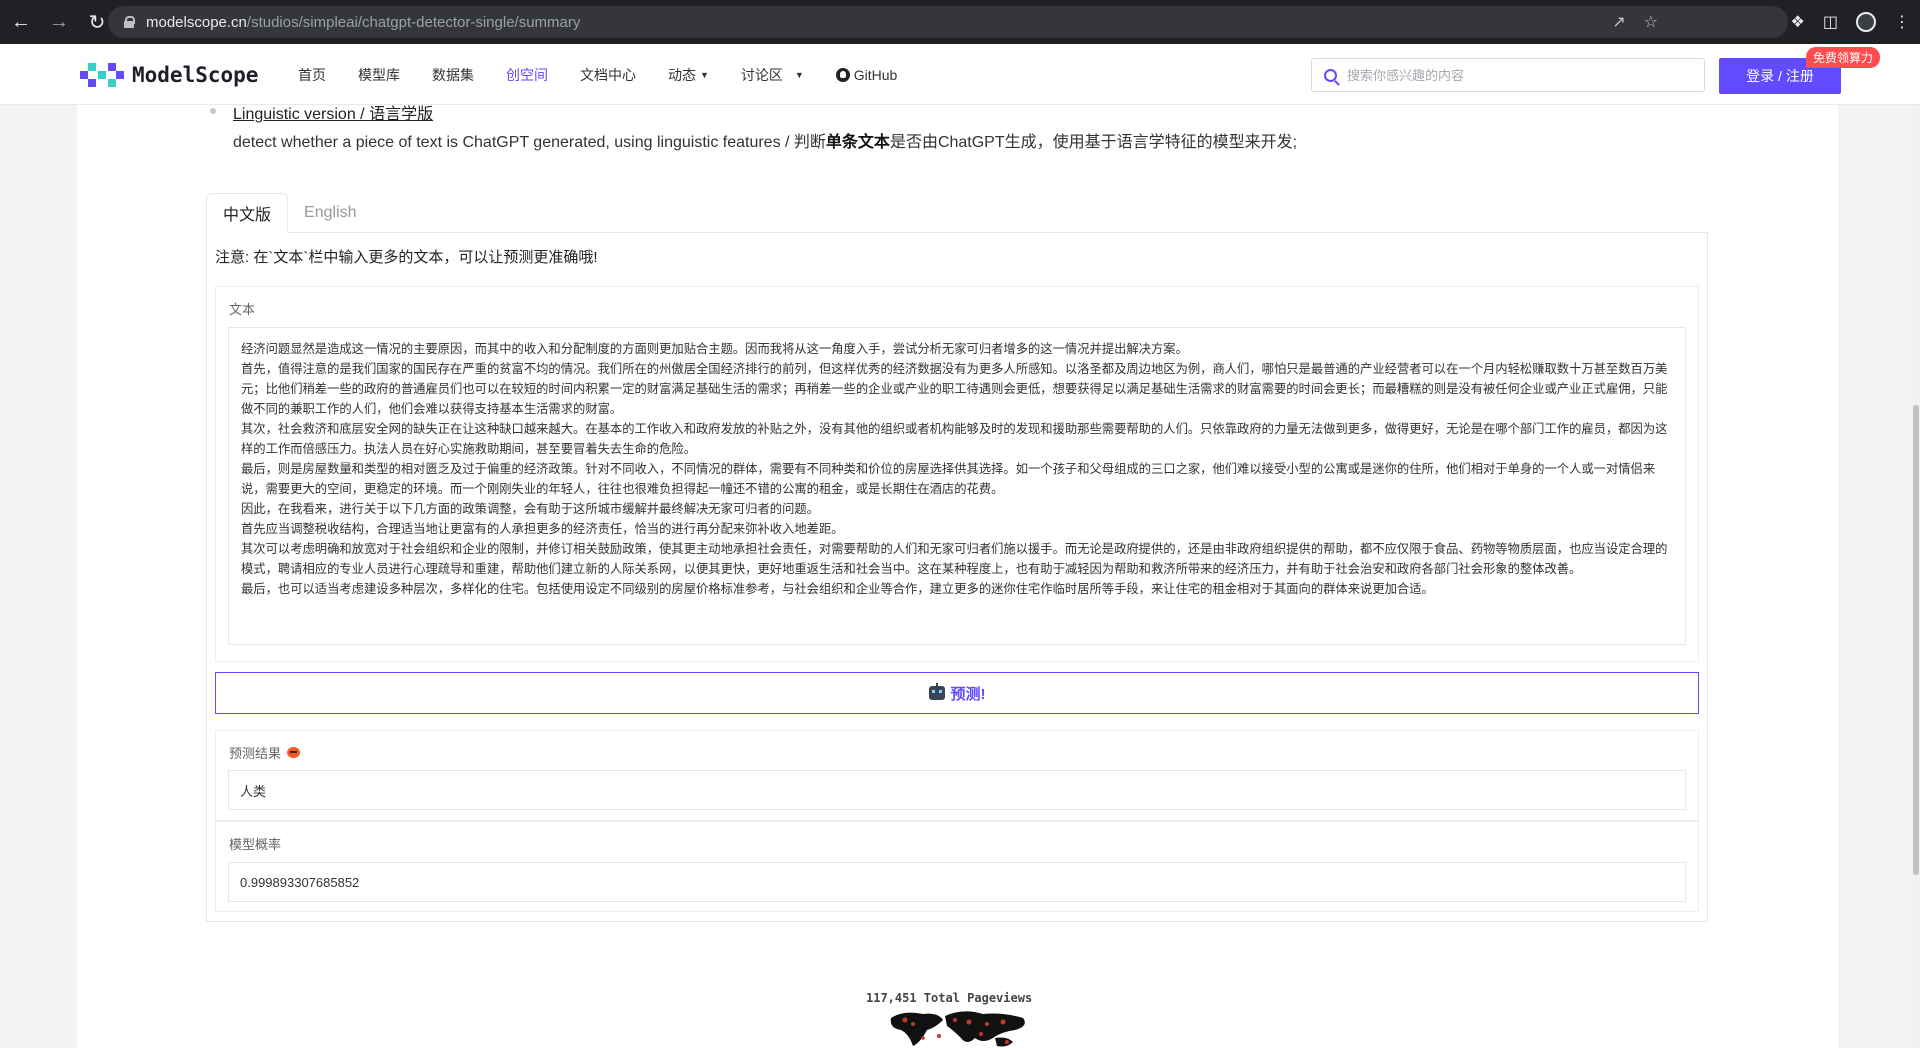 Image resolution: width=1920 pixels, height=1048 pixels. Describe the element at coordinates (957, 790) in the screenshot. I see `prediction-result-output: 人类` at that location.